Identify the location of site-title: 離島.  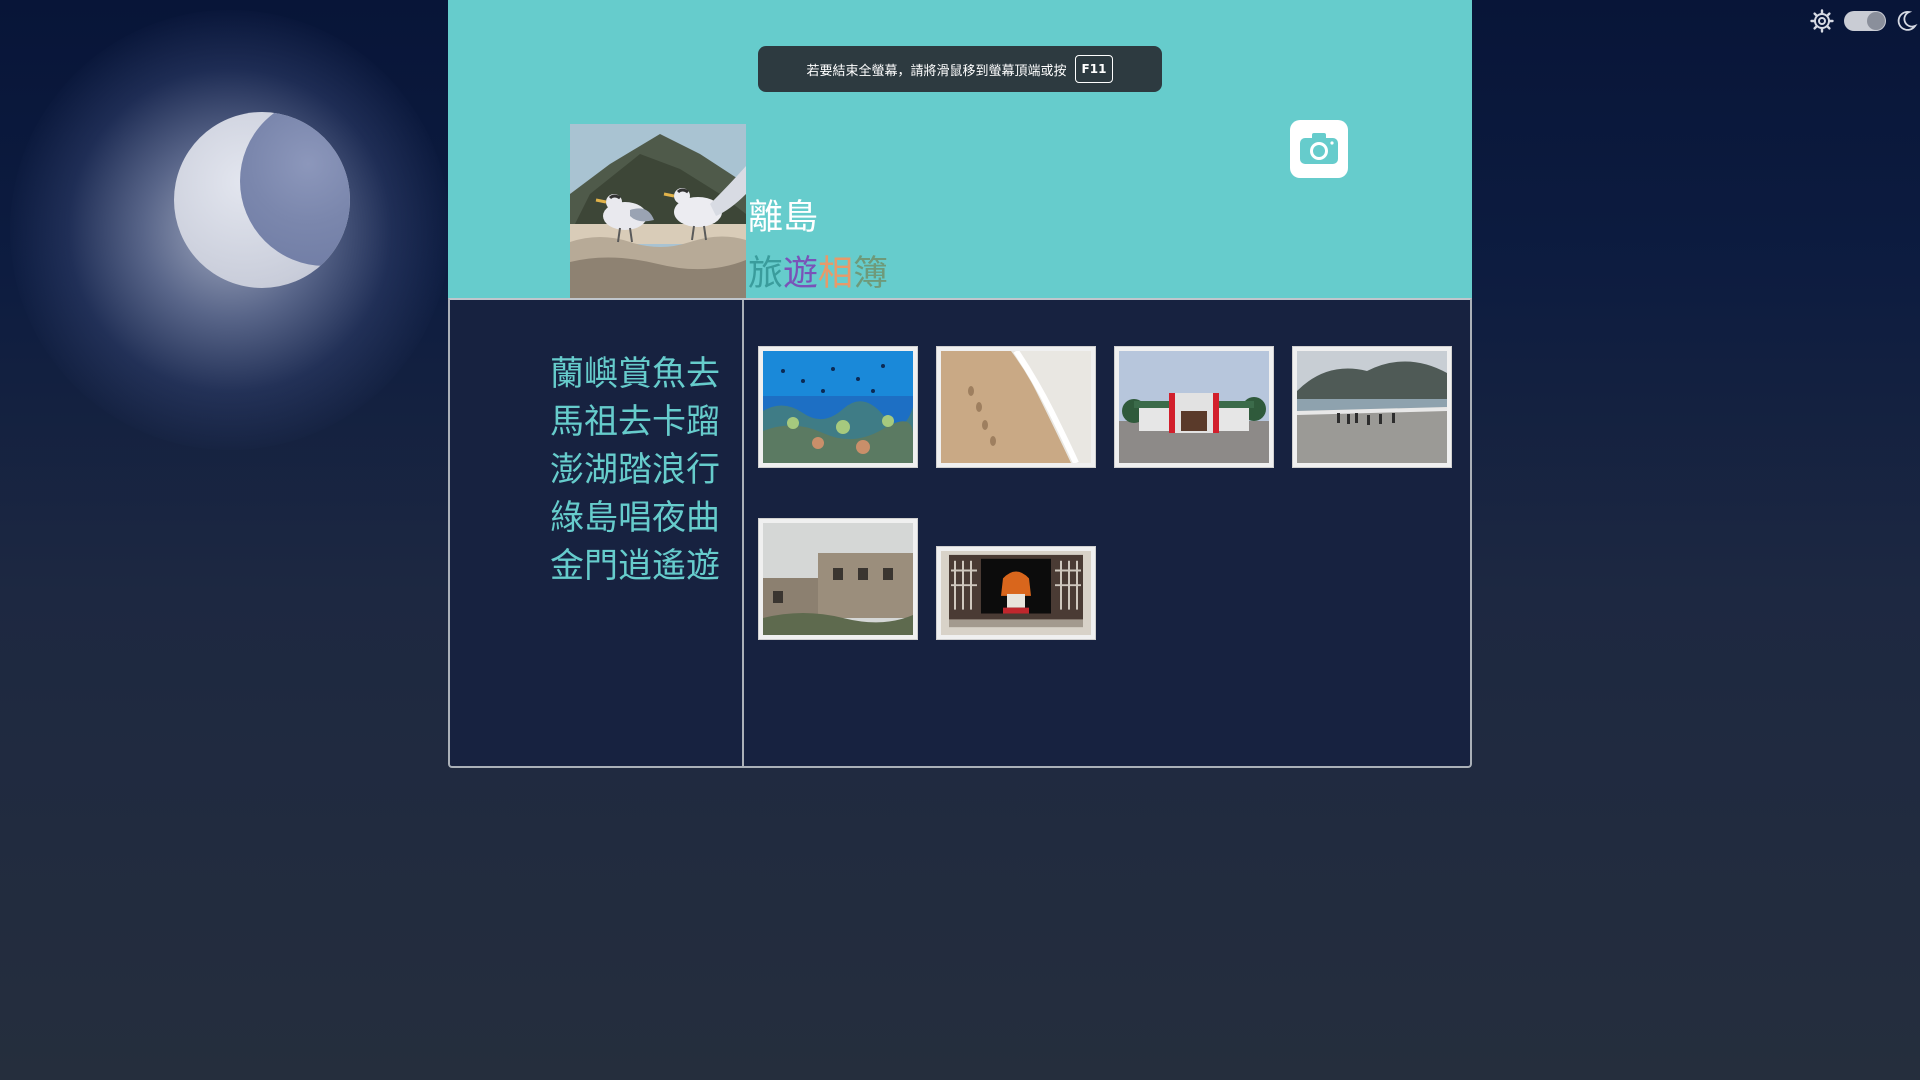
(783, 218).